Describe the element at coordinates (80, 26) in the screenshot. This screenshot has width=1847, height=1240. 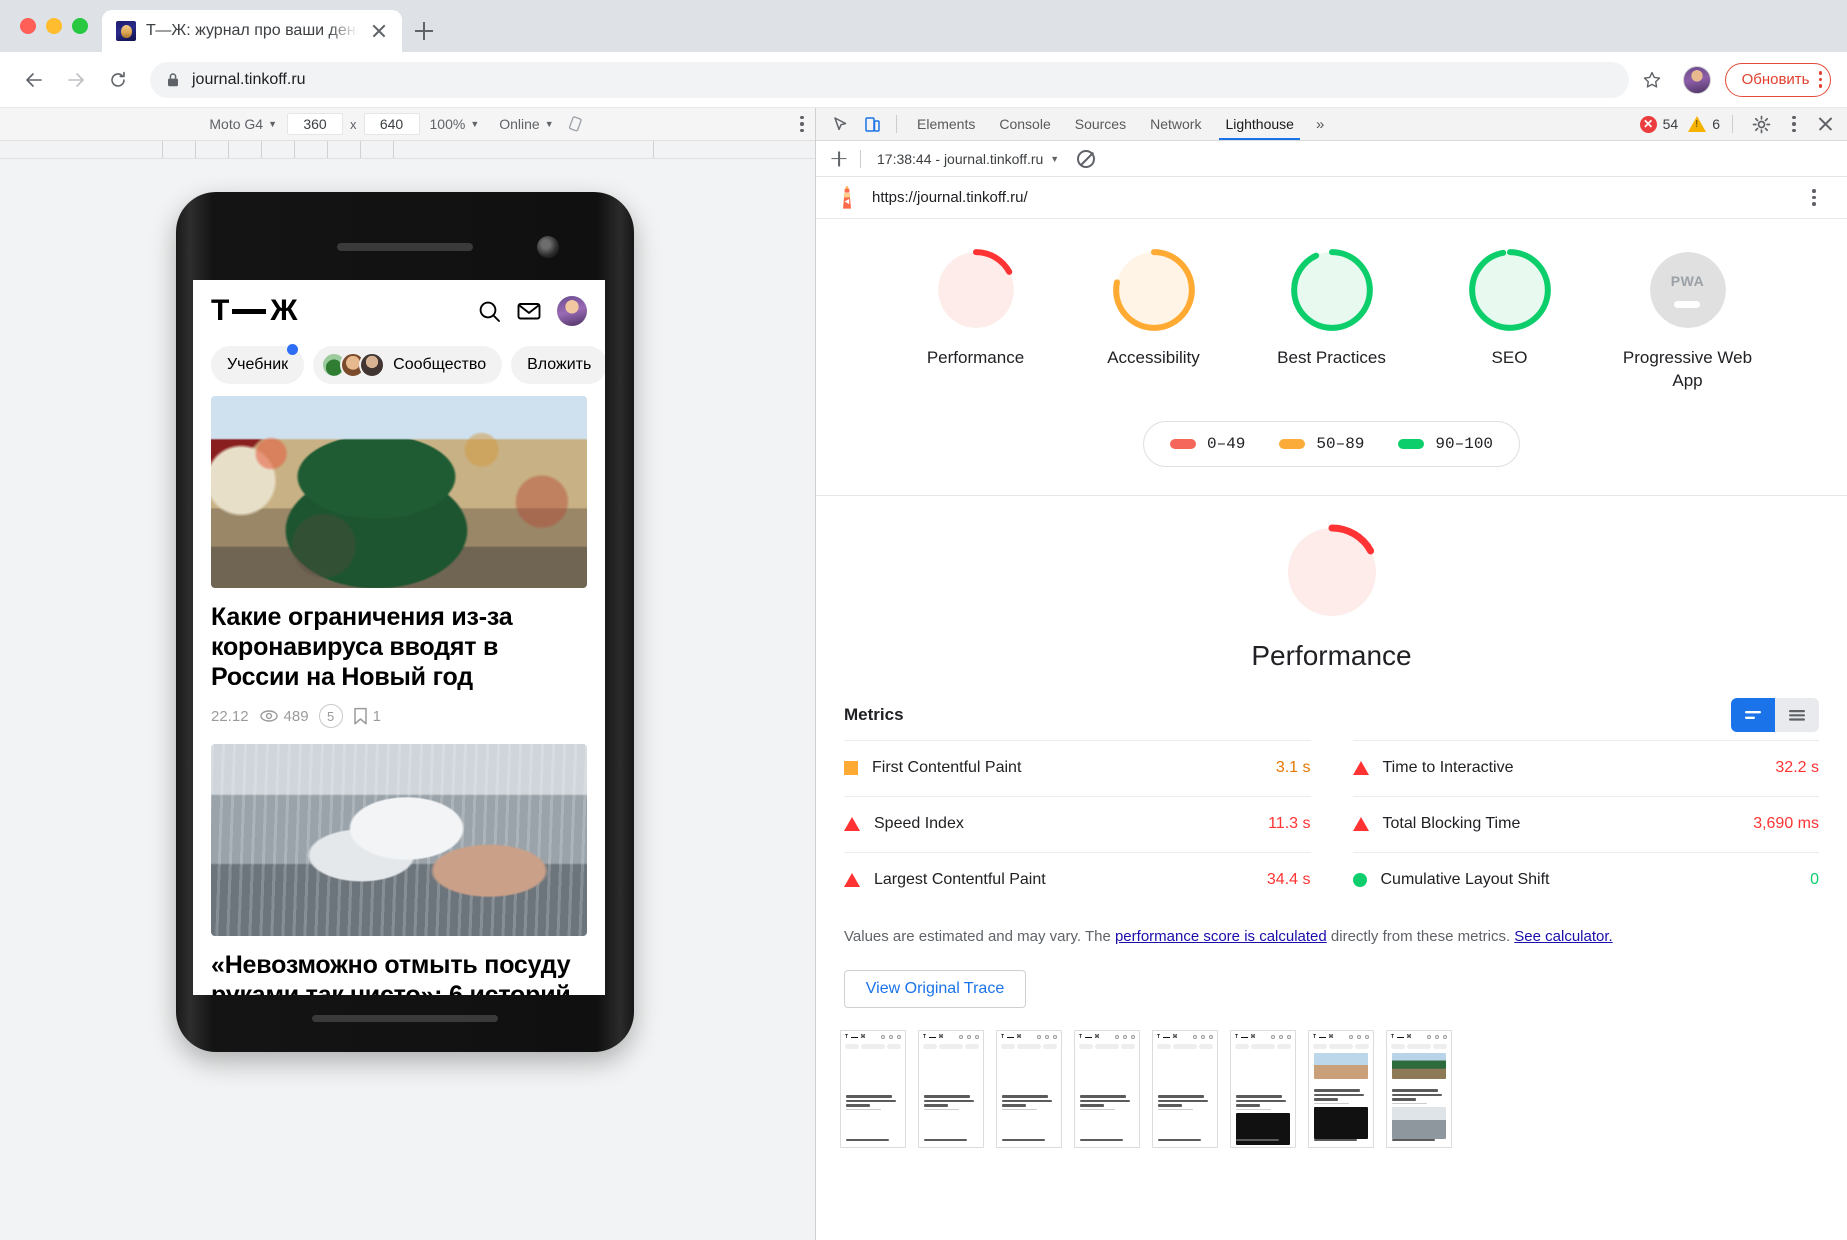
I see `maximize-window-button` at that location.